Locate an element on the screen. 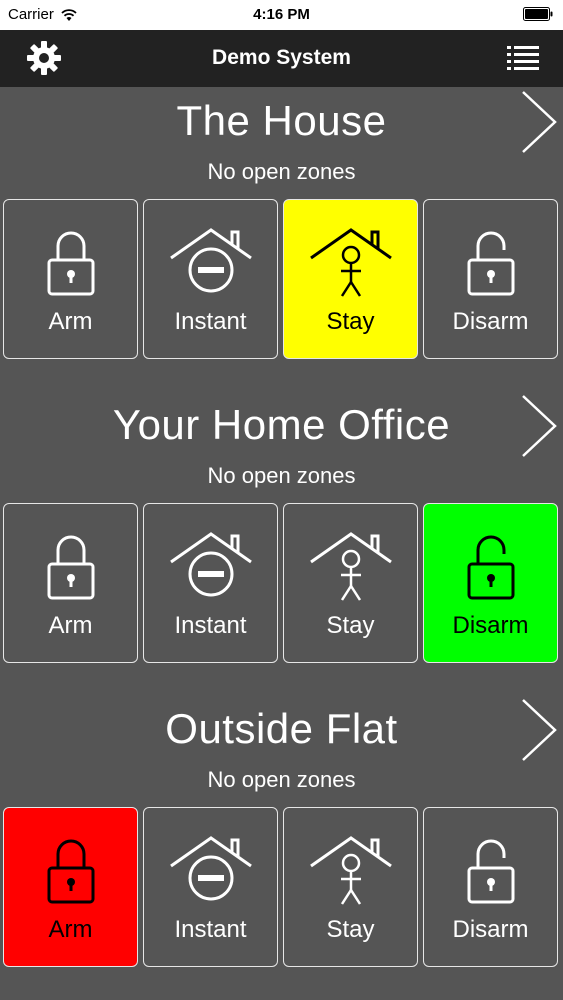 This screenshot has width=563, height=1000. battery-icon is located at coordinates (538, 14).